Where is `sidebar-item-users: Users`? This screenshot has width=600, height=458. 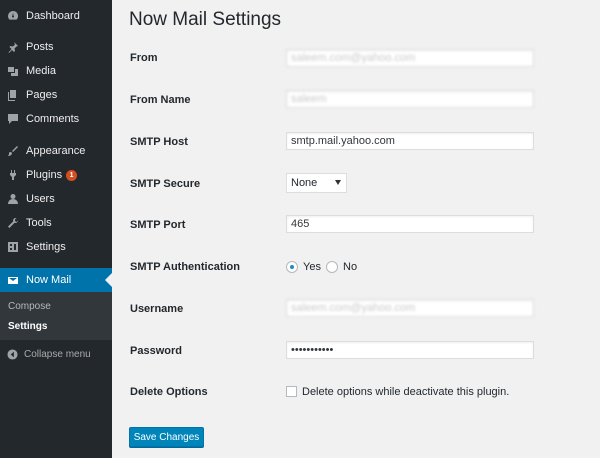
sidebar-item-users: Users is located at coordinates (56, 199).